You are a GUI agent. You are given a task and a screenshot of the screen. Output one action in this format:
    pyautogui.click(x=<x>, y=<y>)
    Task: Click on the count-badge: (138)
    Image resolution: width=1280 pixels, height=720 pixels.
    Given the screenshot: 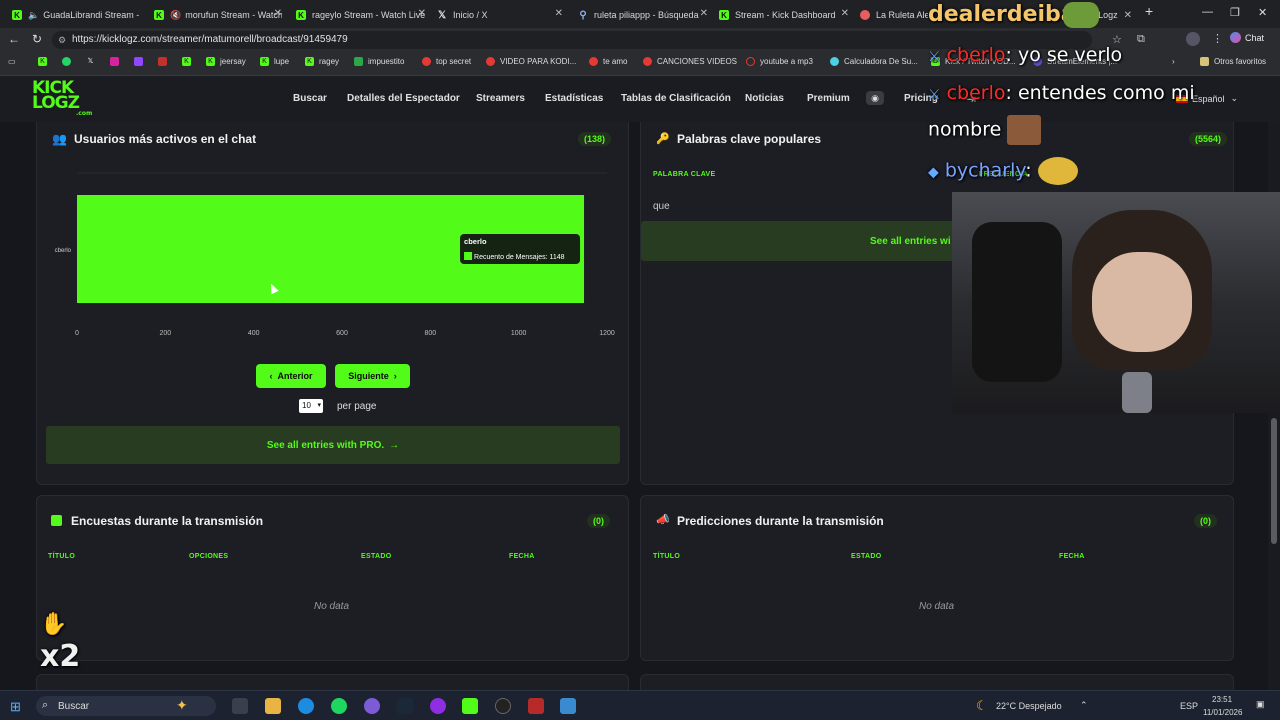 What is the action you would take?
    pyautogui.click(x=595, y=139)
    